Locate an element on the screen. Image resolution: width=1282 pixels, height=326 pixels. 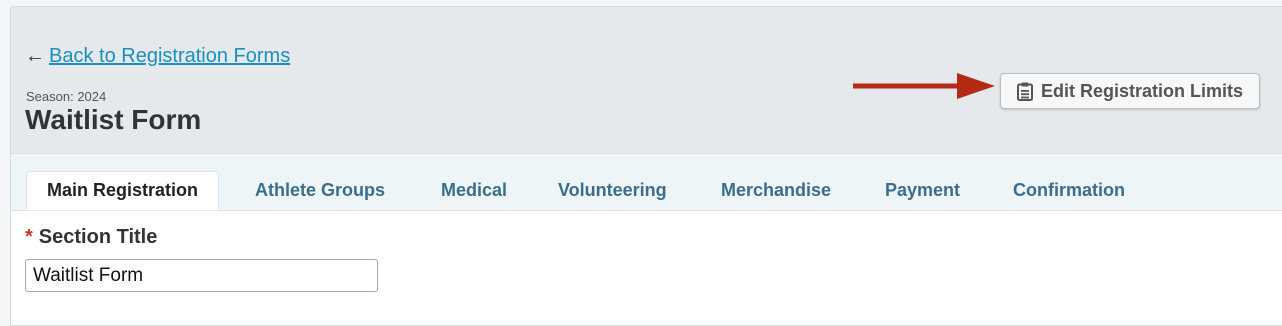
season-label: Season: 2024 is located at coordinates (66, 96).